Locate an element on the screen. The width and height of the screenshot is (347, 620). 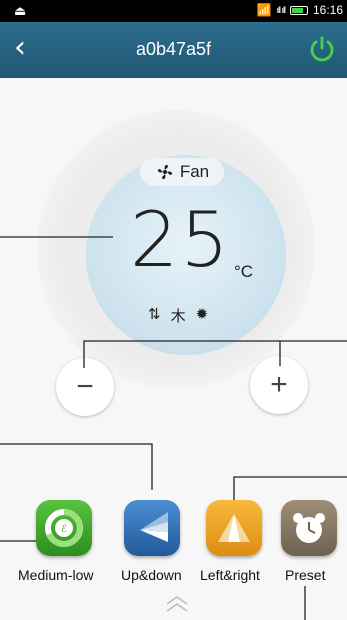
status-bar: ⏏ 📶 ıll ıll 16:16 is located at coordinates (173, 11).